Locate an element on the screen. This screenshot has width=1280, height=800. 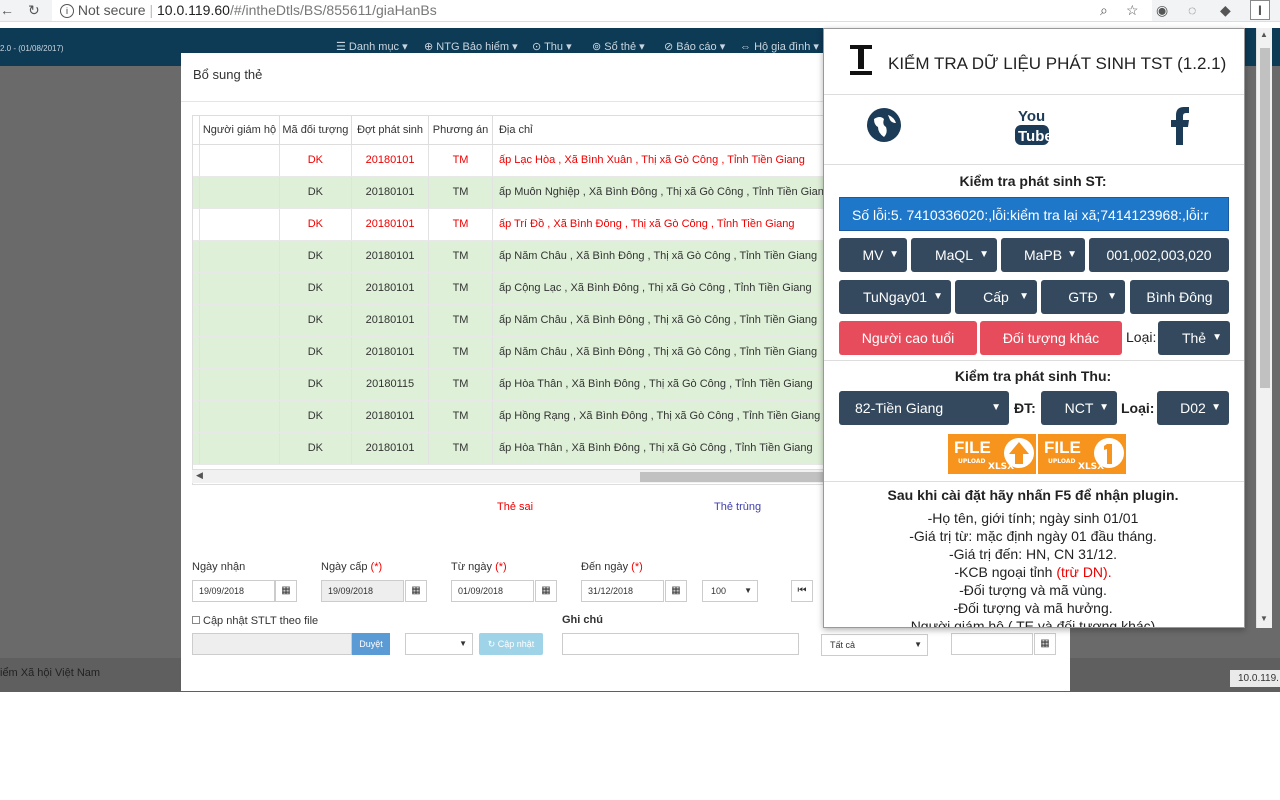
update-type-select: ▼ is located at coordinates (439, 644).